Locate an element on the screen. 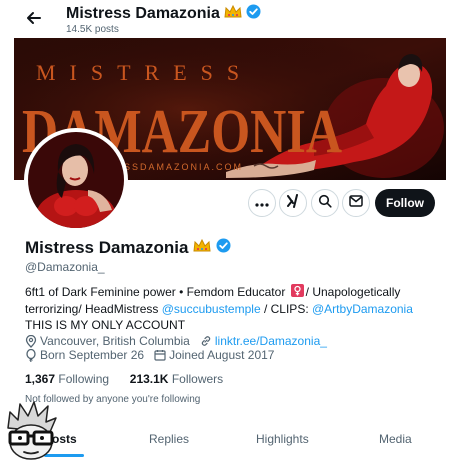 The height and width of the screenshot is (465, 460). avatar-image is located at coordinates (76, 180).